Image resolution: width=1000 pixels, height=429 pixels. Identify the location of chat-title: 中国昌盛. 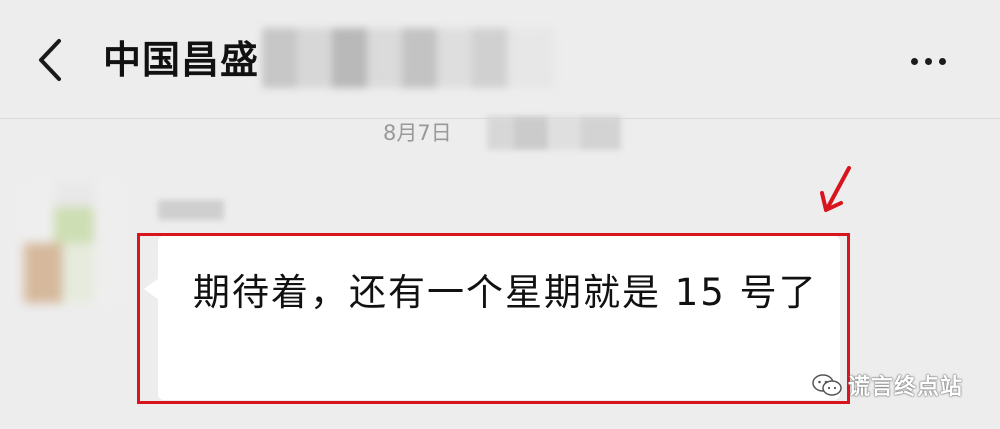
(181, 60).